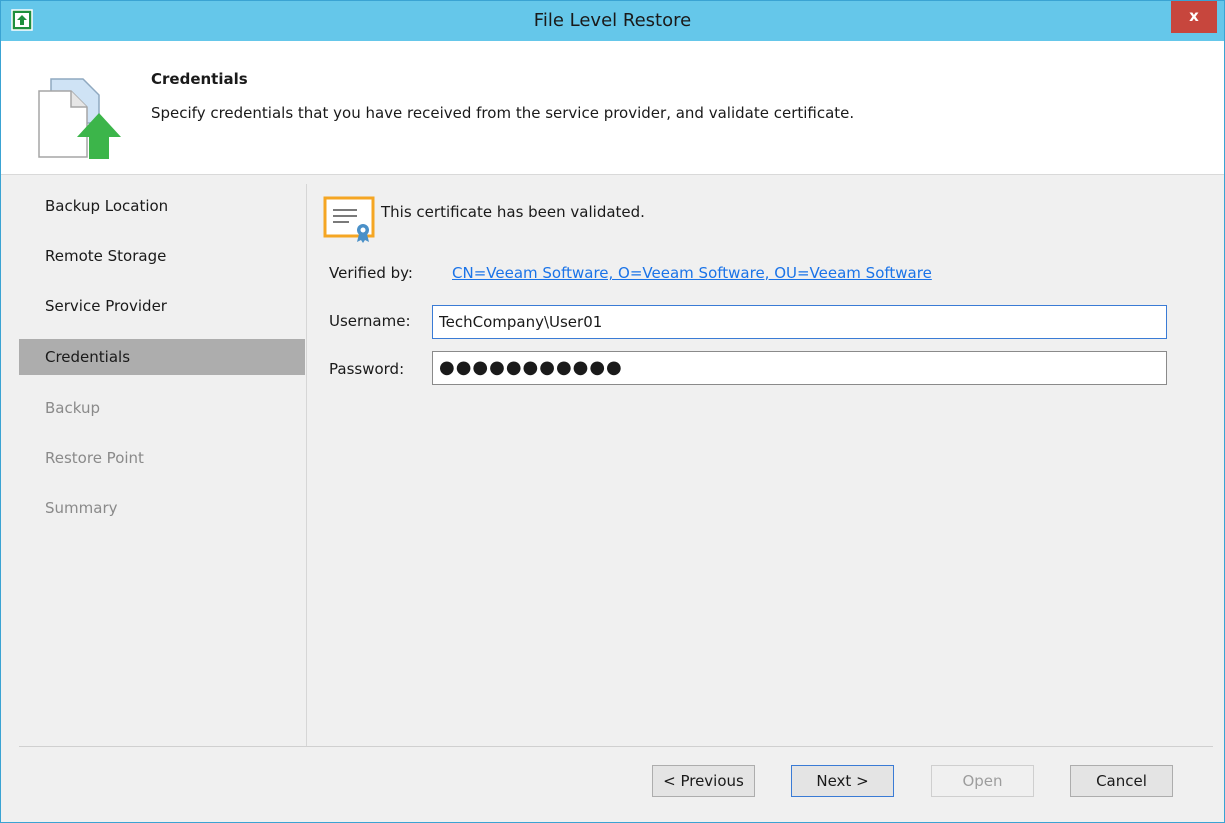 The height and width of the screenshot is (823, 1225). What do you see at coordinates (367, 369) in the screenshot?
I see `password-label: Password:` at bounding box center [367, 369].